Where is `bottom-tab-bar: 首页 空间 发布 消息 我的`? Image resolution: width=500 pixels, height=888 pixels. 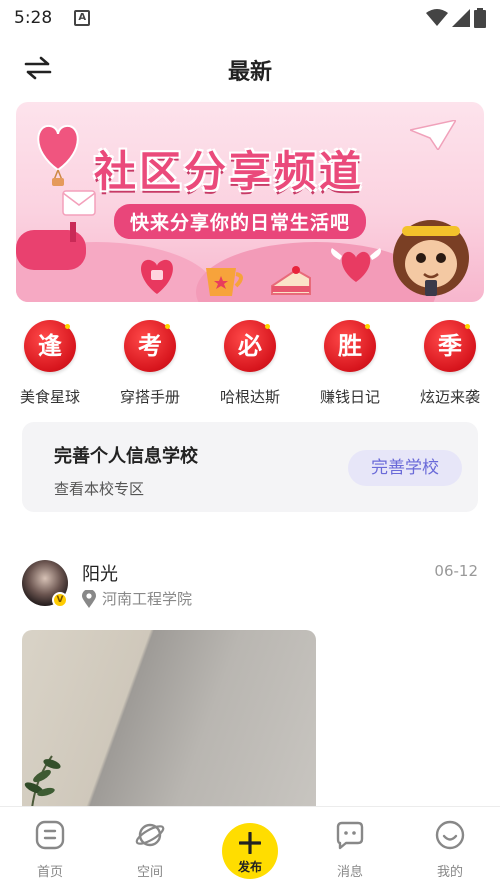 bottom-tab-bar: 首页 空间 发布 消息 我的 is located at coordinates (250, 847).